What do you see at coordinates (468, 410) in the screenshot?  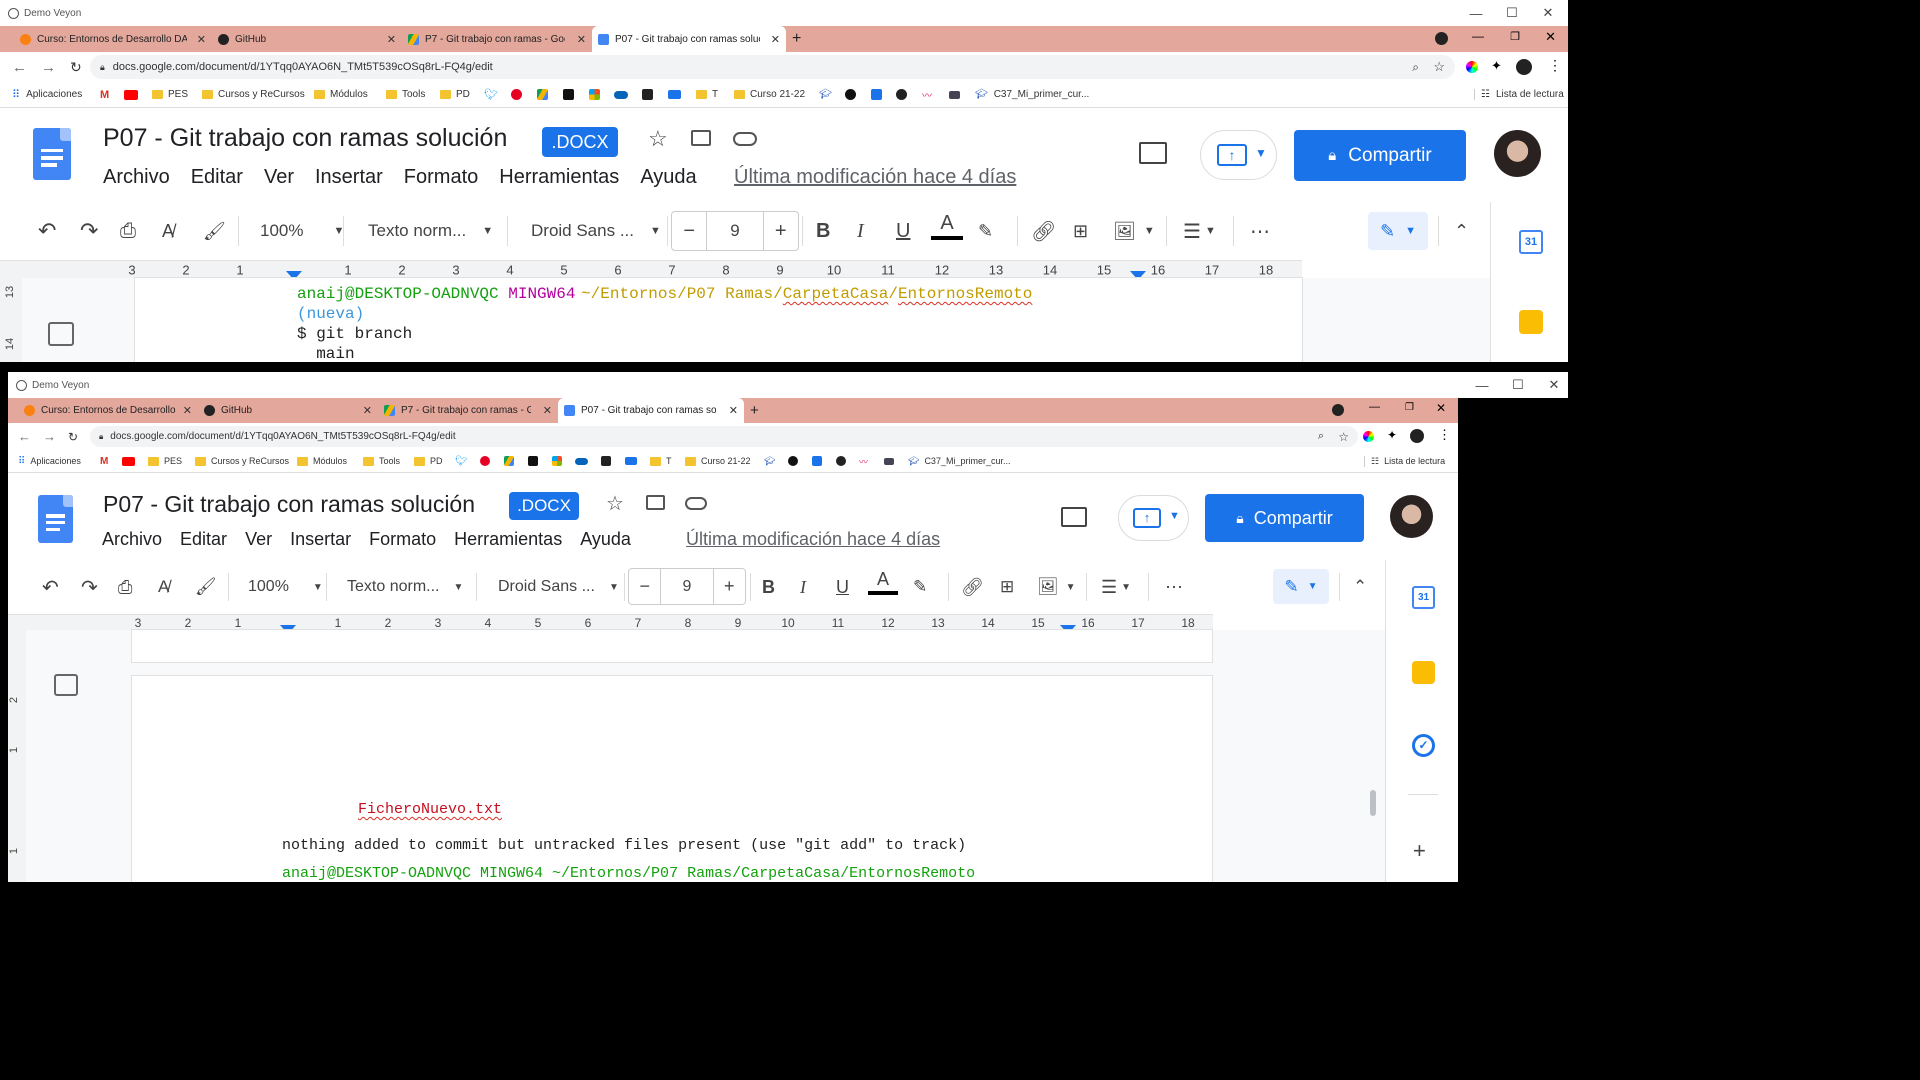 I see `tab-drive: P7 - Git trabajo con ramas - Goo ✕` at bounding box center [468, 410].